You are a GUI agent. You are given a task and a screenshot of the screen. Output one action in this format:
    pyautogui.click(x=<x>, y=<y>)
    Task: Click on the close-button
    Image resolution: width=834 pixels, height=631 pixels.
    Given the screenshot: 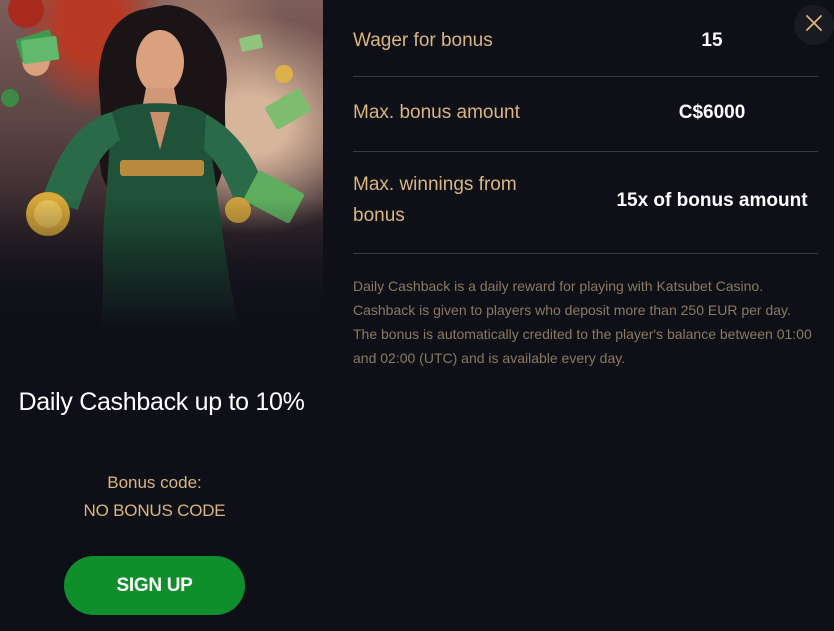 What is the action you would take?
    pyautogui.click(x=814, y=25)
    